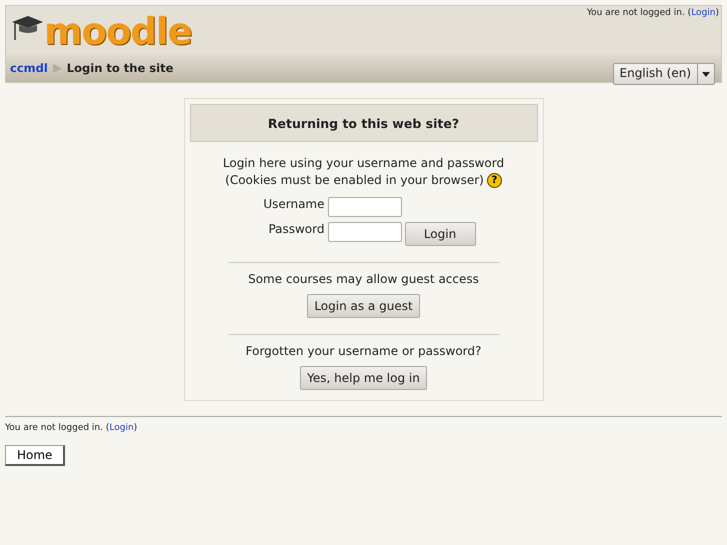  Describe the element at coordinates (440, 234) in the screenshot. I see `login-button: Login` at that location.